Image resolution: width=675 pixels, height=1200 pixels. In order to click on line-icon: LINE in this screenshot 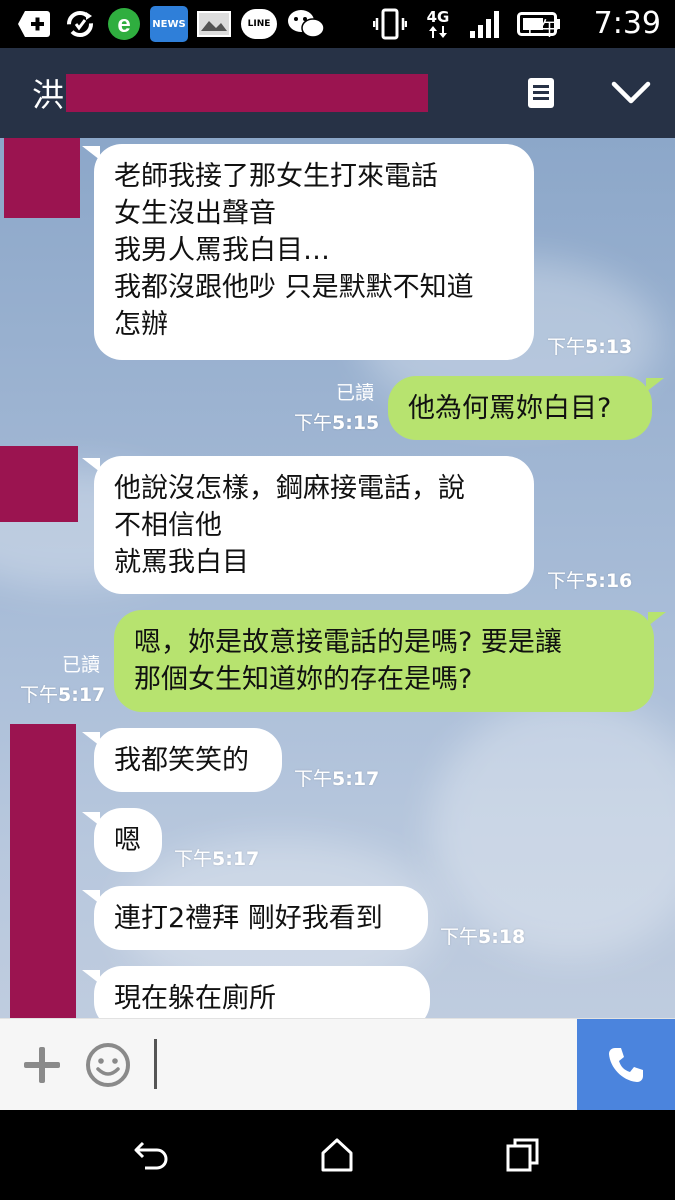, I will do `click(259, 24)`.